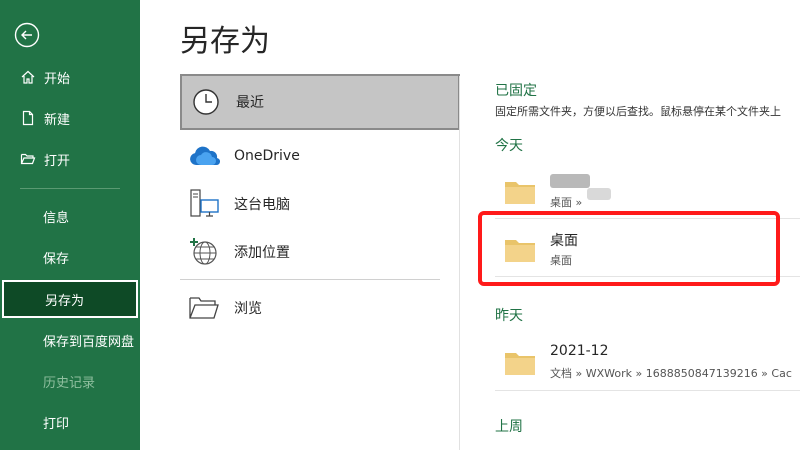 The width and height of the screenshot is (800, 450). I want to click on location-label: 这台电脑, so click(262, 205).